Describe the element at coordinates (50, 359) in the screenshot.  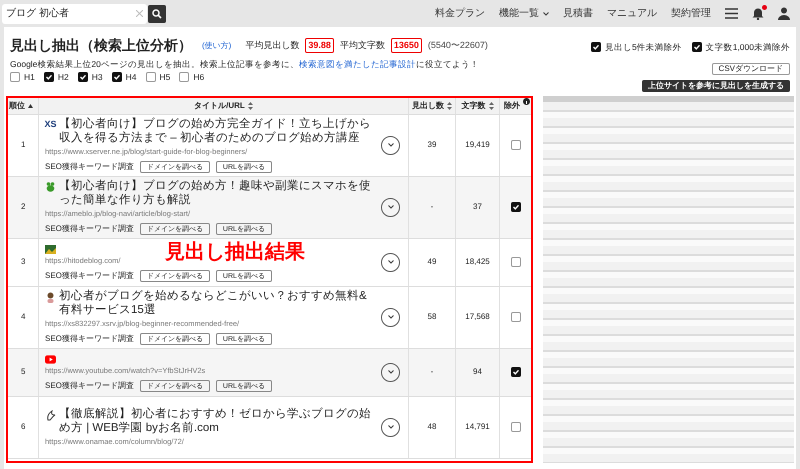
I see `play-icon` at that location.